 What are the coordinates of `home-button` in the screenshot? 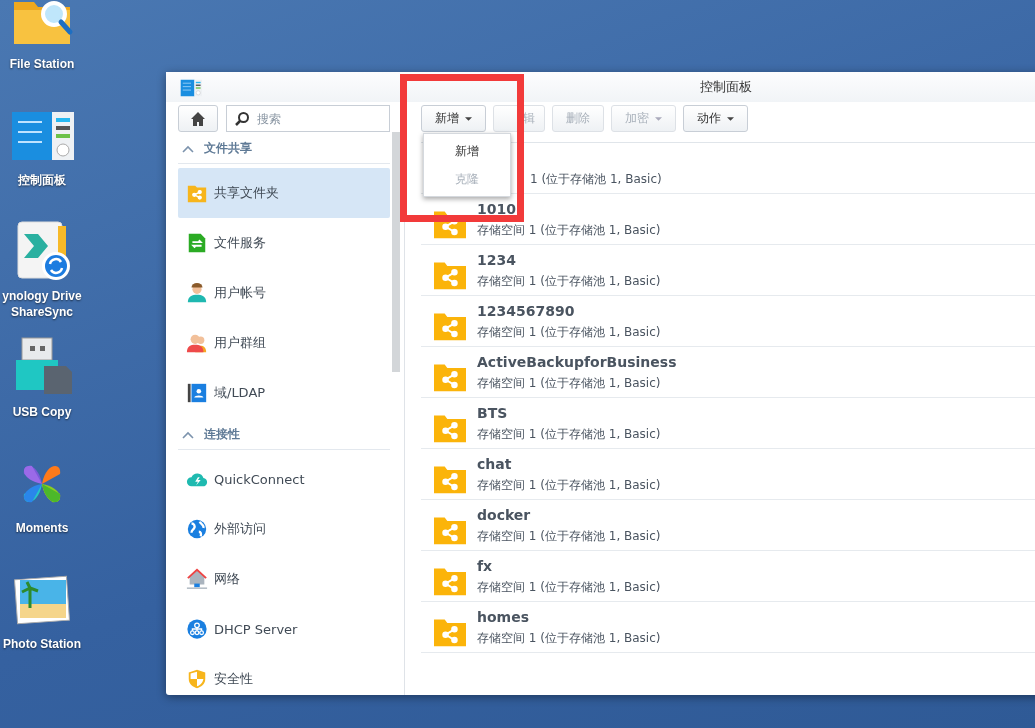 It's located at (198, 118).